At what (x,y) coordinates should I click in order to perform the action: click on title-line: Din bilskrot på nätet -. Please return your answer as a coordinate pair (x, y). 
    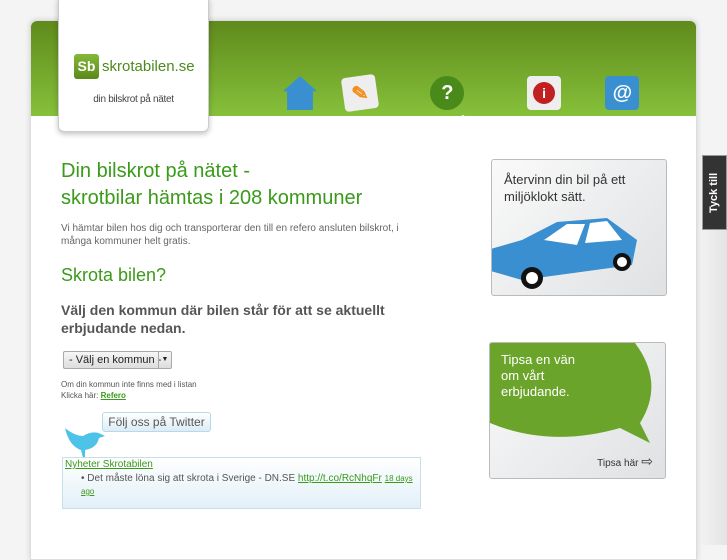
    Looking at the image, I should click on (155, 171).